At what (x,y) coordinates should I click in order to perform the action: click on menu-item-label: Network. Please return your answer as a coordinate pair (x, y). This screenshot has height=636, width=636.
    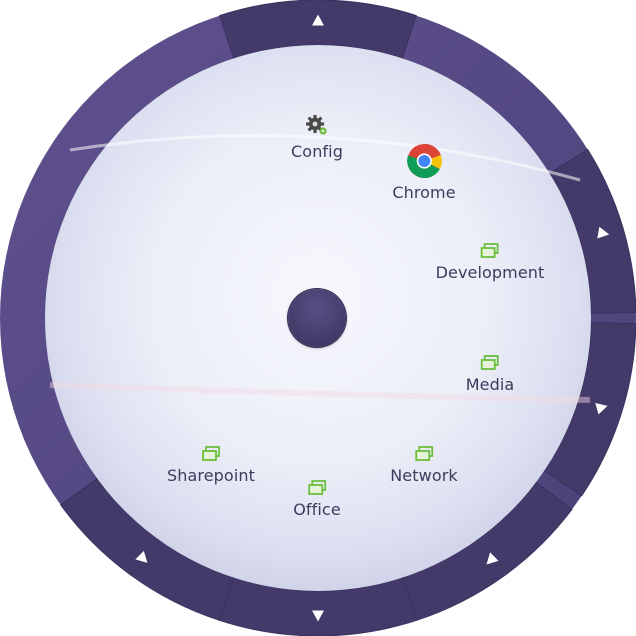
    Looking at the image, I should click on (424, 475).